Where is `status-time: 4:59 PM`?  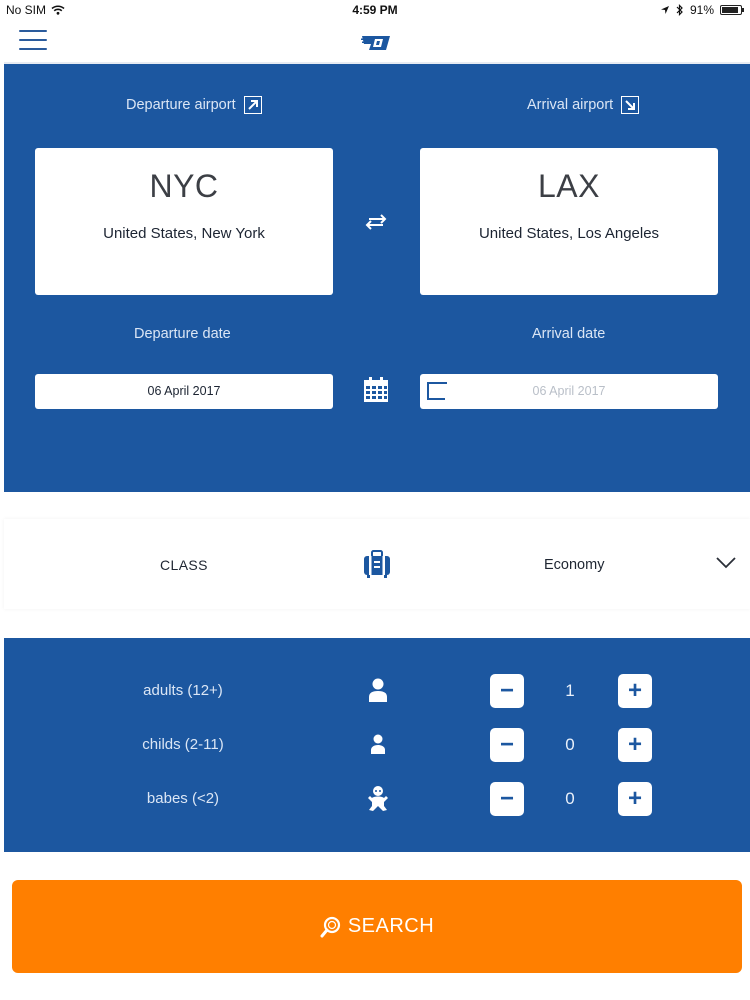
status-time: 4:59 PM is located at coordinates (375, 10).